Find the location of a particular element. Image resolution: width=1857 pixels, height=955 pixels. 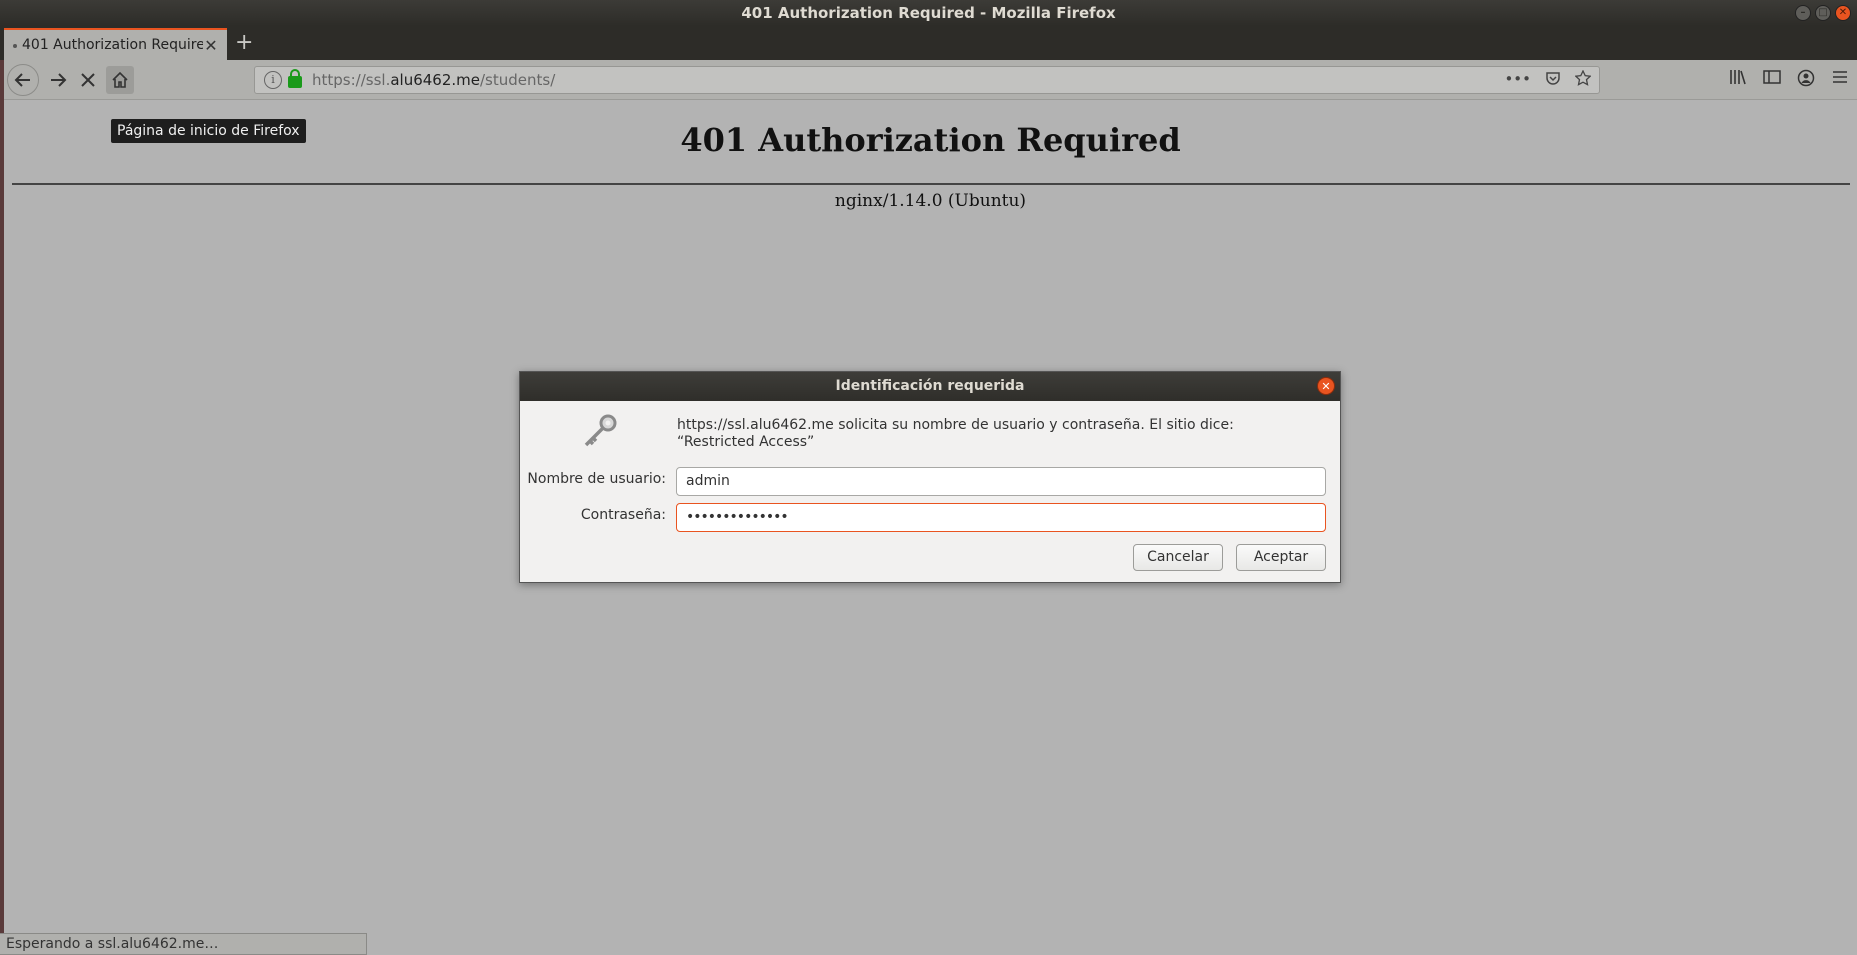

tab-close-icon: ✕ is located at coordinates (211, 45).